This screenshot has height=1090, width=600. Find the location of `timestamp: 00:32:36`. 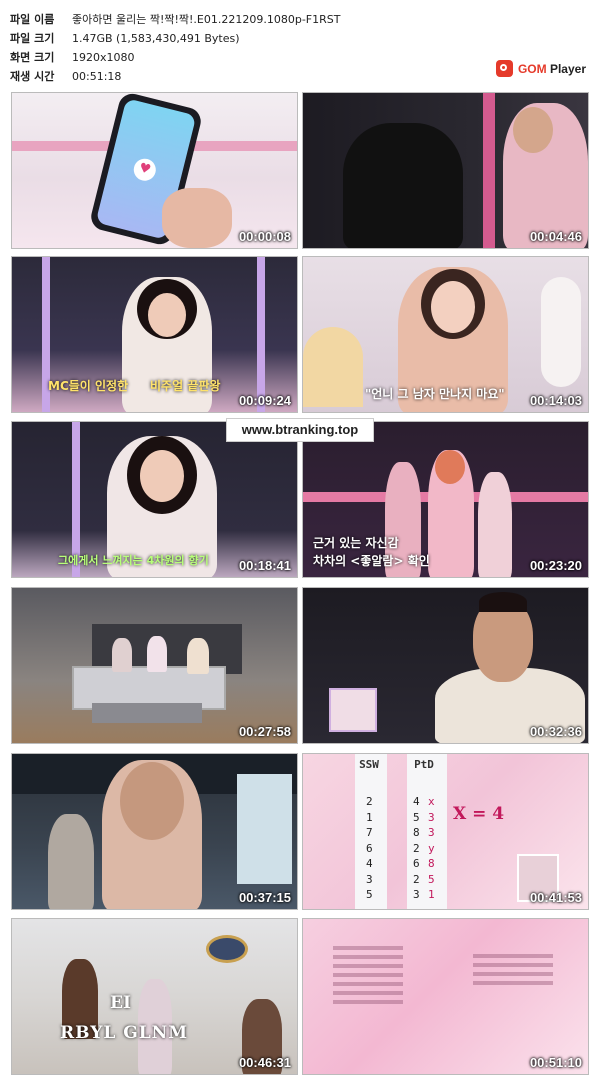

timestamp: 00:32:36 is located at coordinates (555, 731).